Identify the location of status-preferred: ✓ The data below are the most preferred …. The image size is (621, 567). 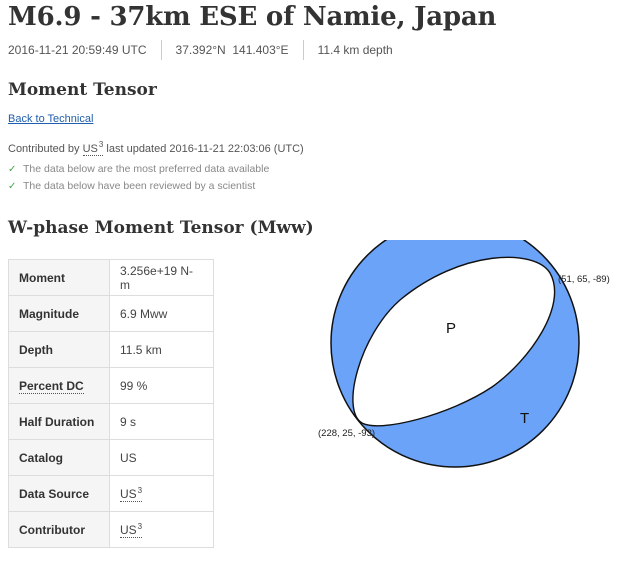
(138, 169).